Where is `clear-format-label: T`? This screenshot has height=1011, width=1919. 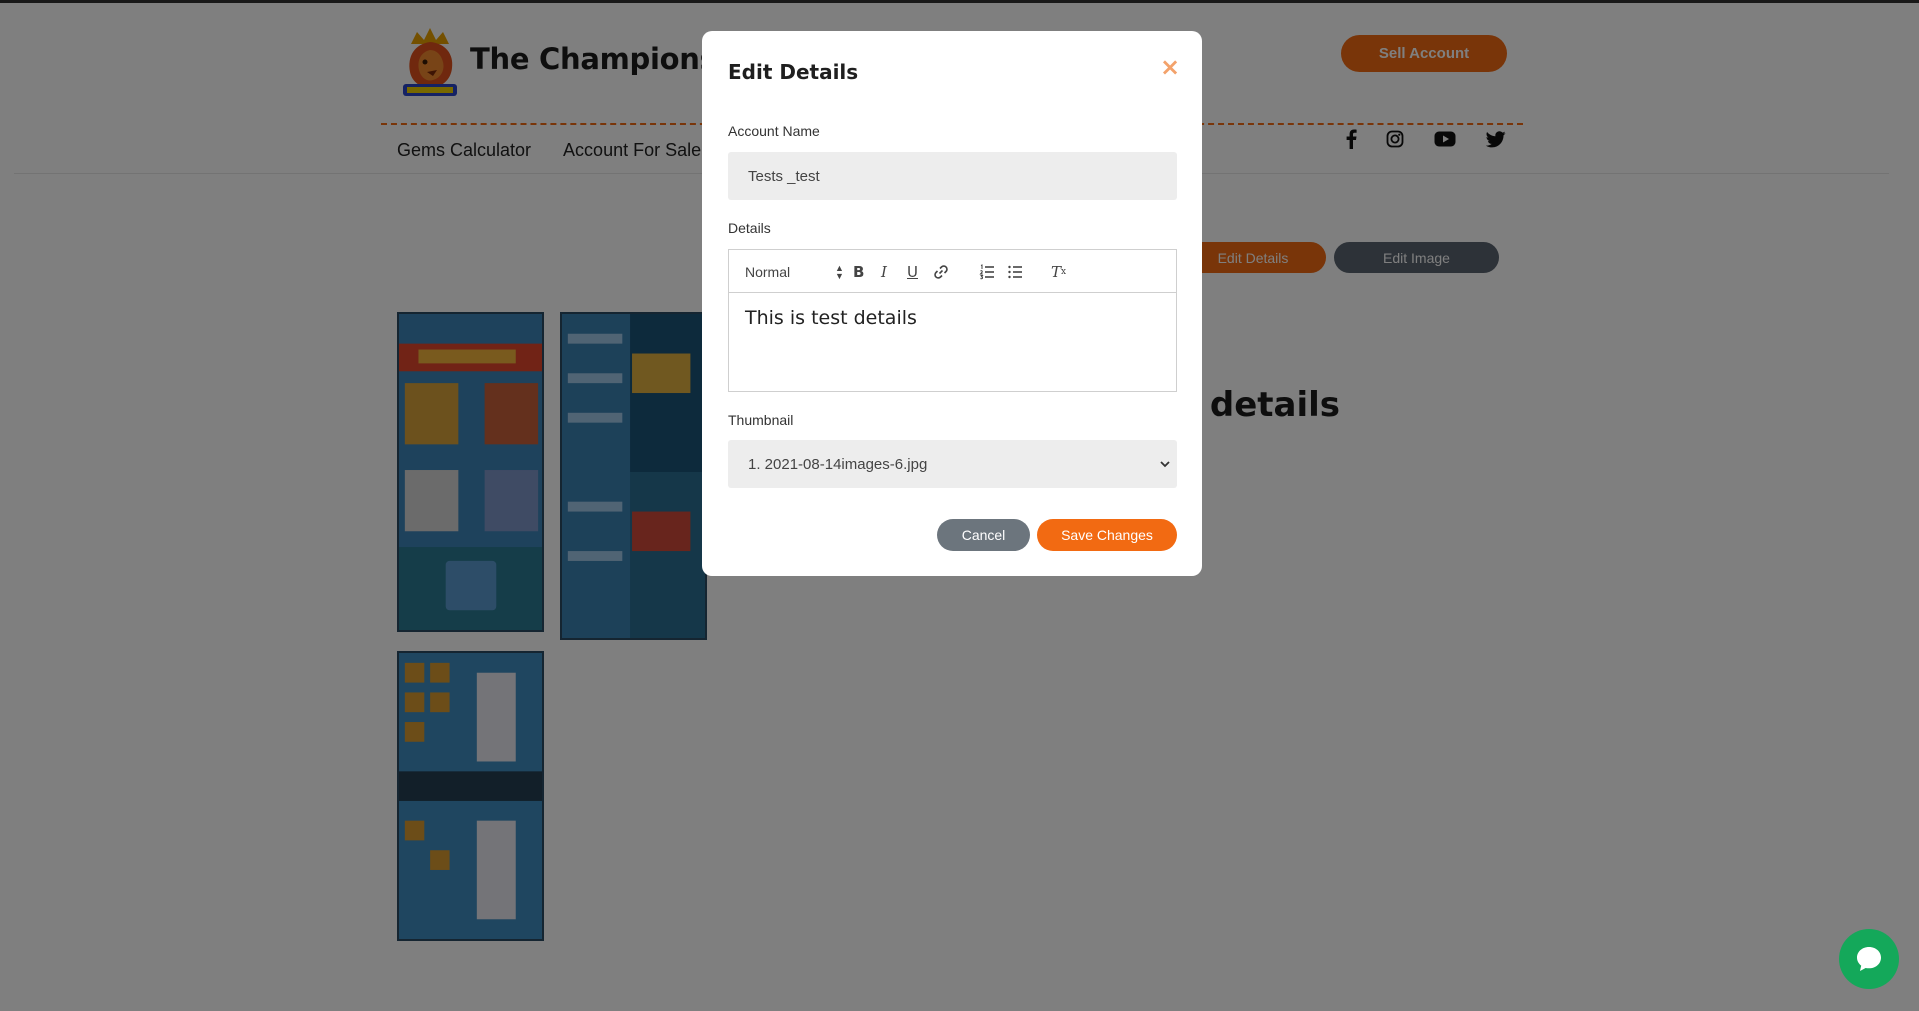 clear-format-label: T is located at coordinates (1056, 272).